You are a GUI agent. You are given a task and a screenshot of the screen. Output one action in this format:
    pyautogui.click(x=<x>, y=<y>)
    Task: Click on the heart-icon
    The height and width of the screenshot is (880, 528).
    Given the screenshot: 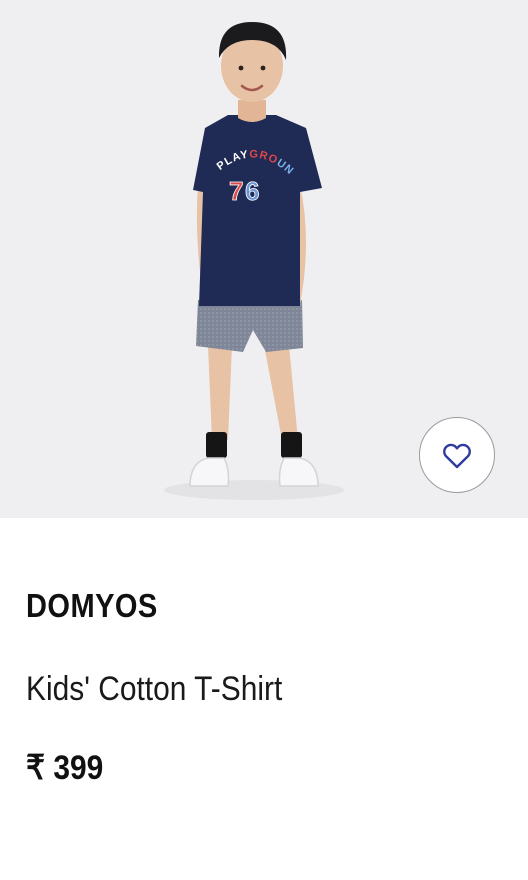 What is the action you would take?
    pyautogui.click(x=457, y=456)
    